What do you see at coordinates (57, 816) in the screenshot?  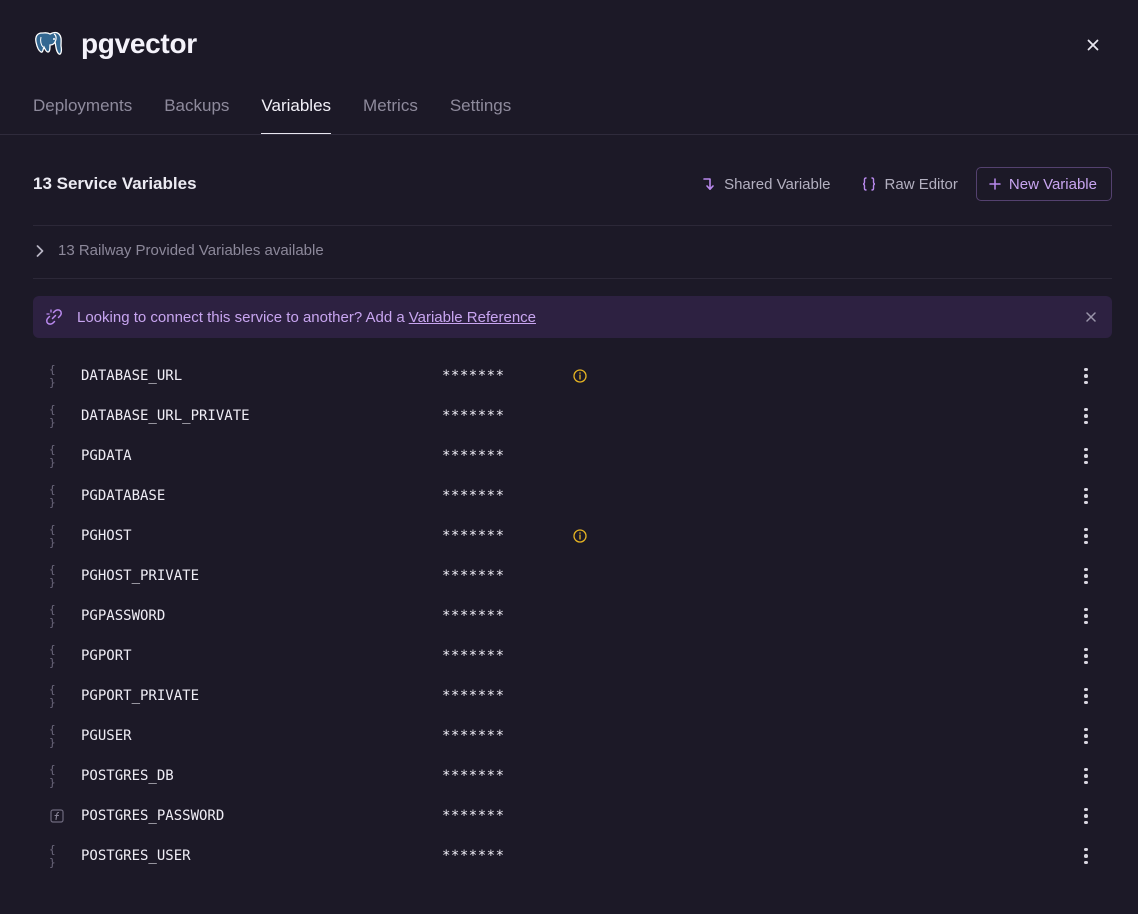 I see `function-icon` at bounding box center [57, 816].